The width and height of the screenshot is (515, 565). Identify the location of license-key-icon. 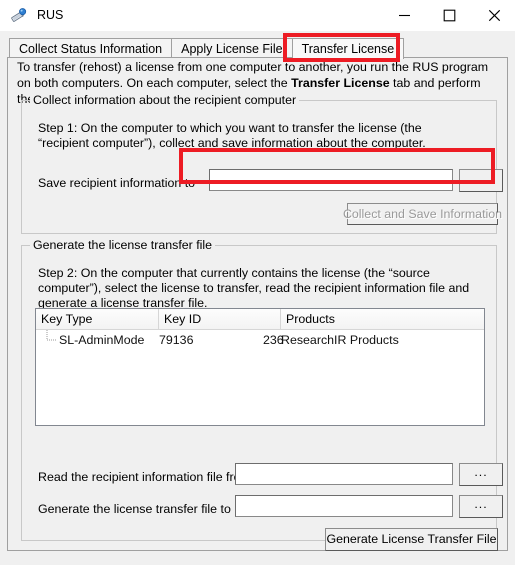
(19, 16).